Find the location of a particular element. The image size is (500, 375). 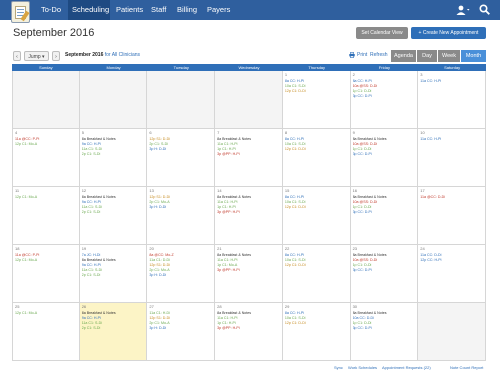

appointment-list: 8a CC: H-Pi 10a C1: S-Di 12p C1: D-Di is located at coordinates (317, 318).